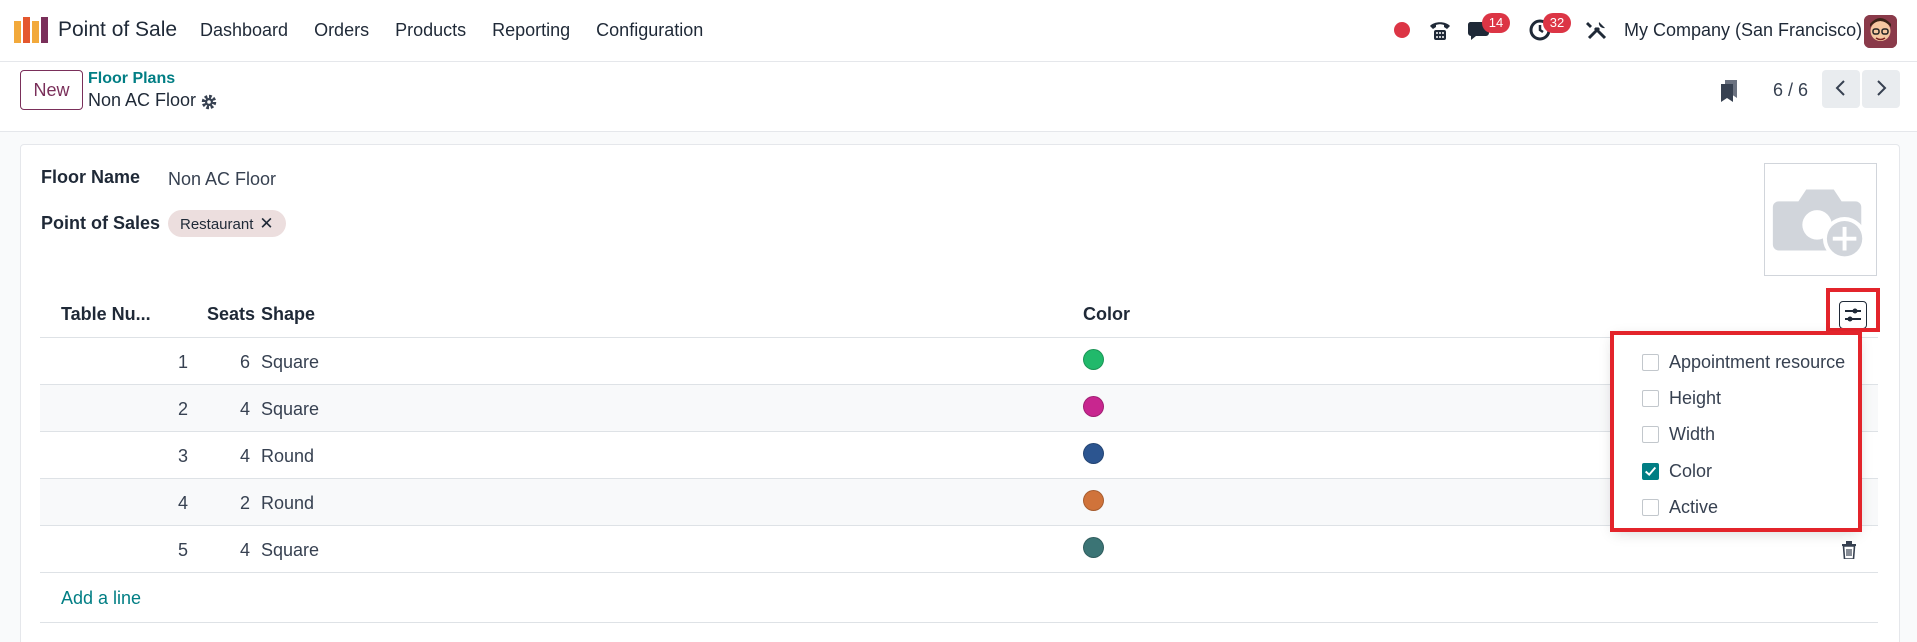  Describe the element at coordinates (91, 177) in the screenshot. I see `floor-name-label: Floor Name` at that location.